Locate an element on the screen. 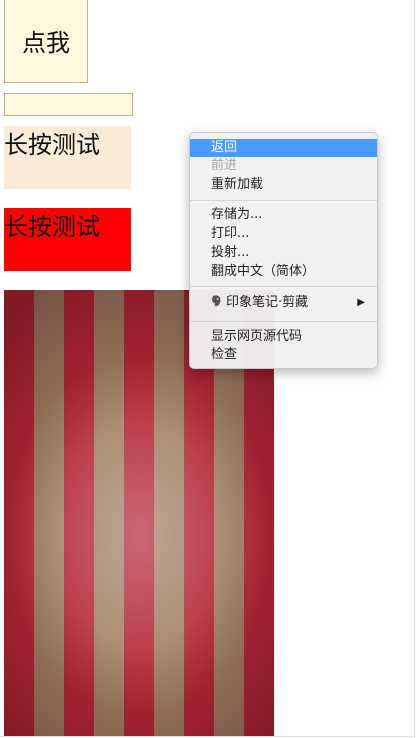 The width and height of the screenshot is (417, 738). menu-item-view-source: 显示网页源代码 is located at coordinates (283, 337).